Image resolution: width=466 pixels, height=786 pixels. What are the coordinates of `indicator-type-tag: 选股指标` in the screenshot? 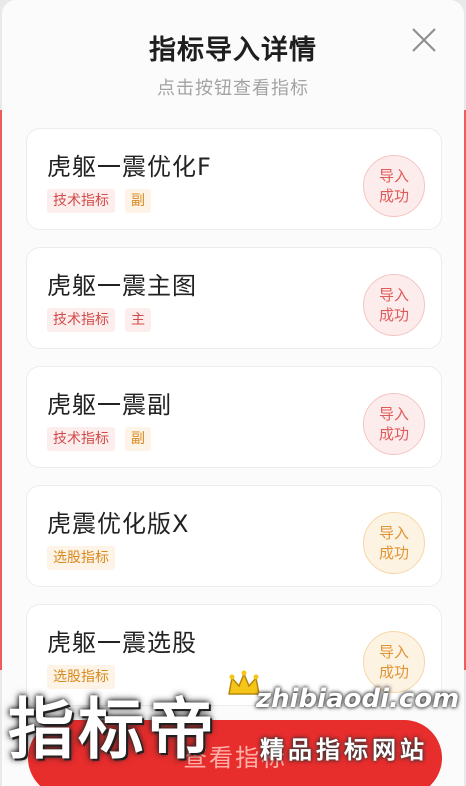 It's located at (81, 558).